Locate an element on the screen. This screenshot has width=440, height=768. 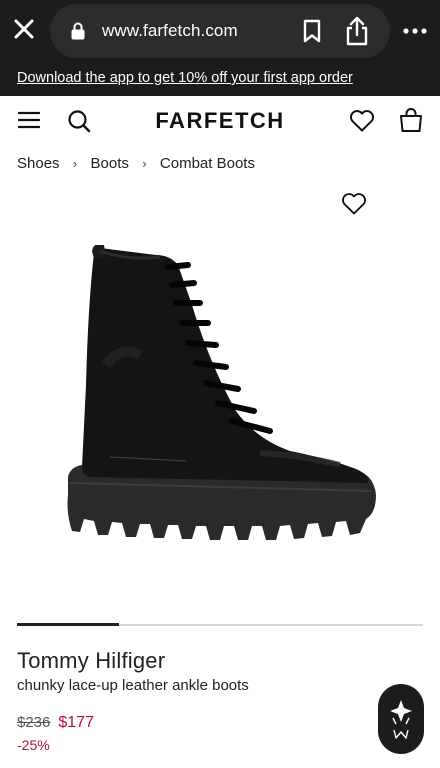
browser-toolbar: www.farfetch.com is located at coordinates (220, 31).